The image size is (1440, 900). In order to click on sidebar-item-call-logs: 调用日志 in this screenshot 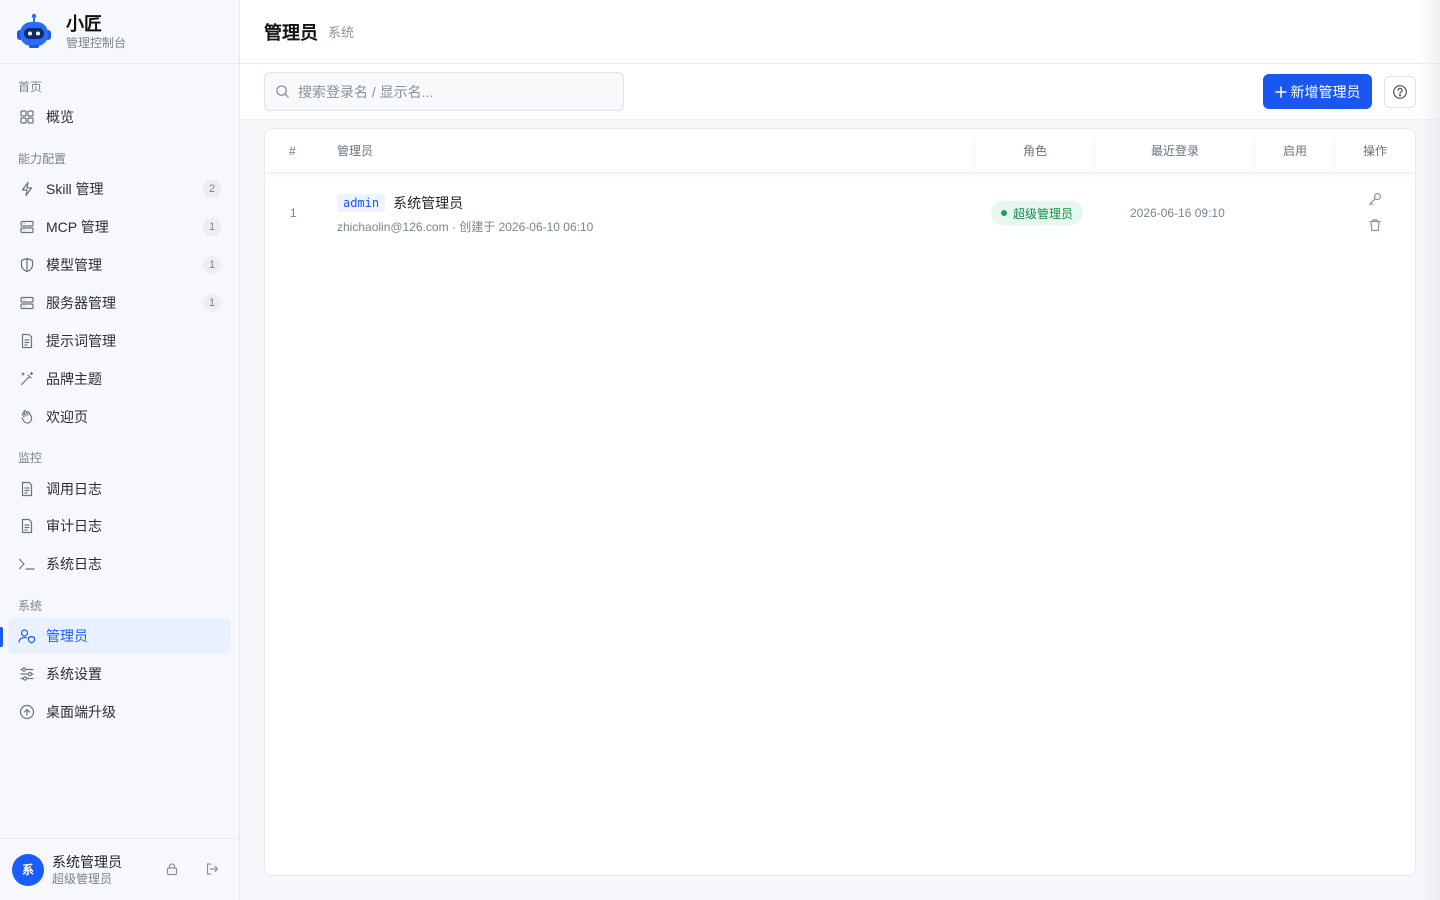, I will do `click(119, 489)`.